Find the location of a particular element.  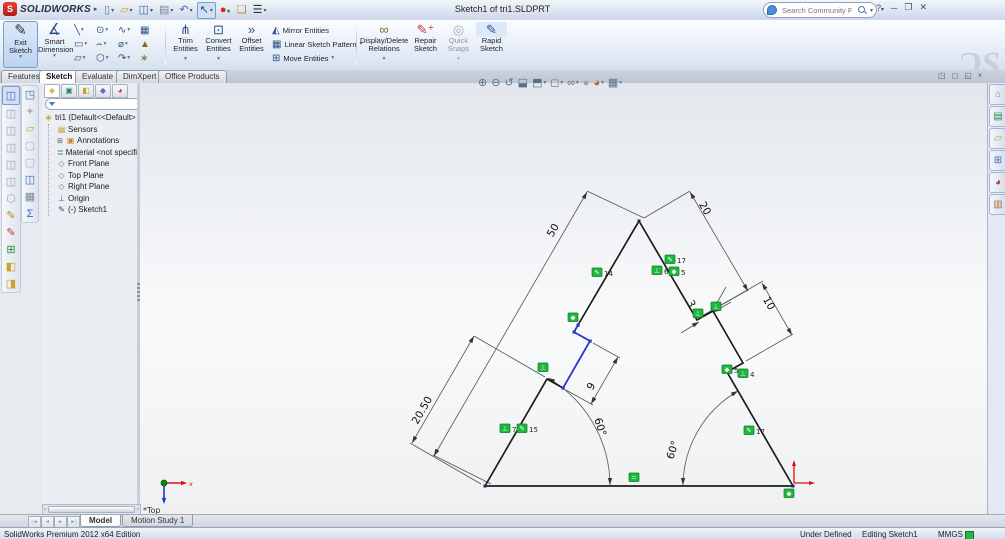

unit-system-icon is located at coordinates (969, 534).